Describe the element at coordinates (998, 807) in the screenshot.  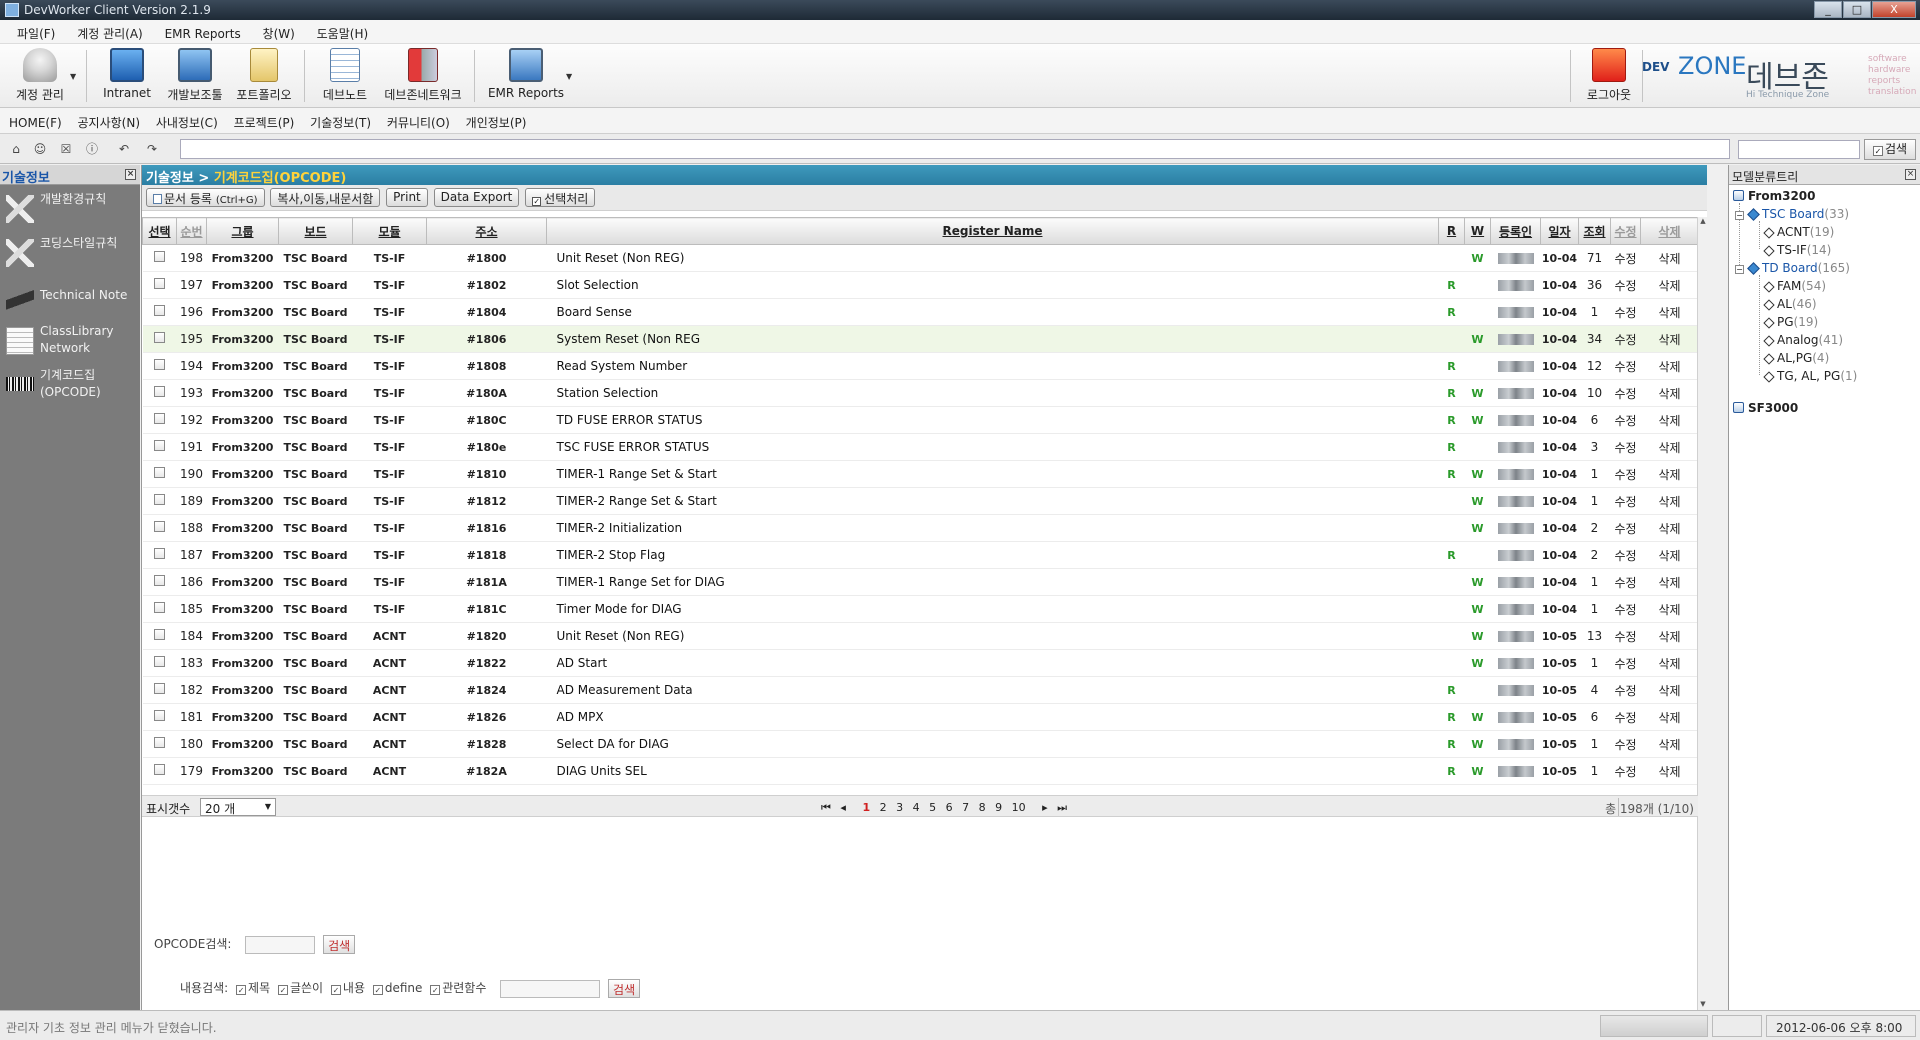
I see `page-link: 9` at that location.